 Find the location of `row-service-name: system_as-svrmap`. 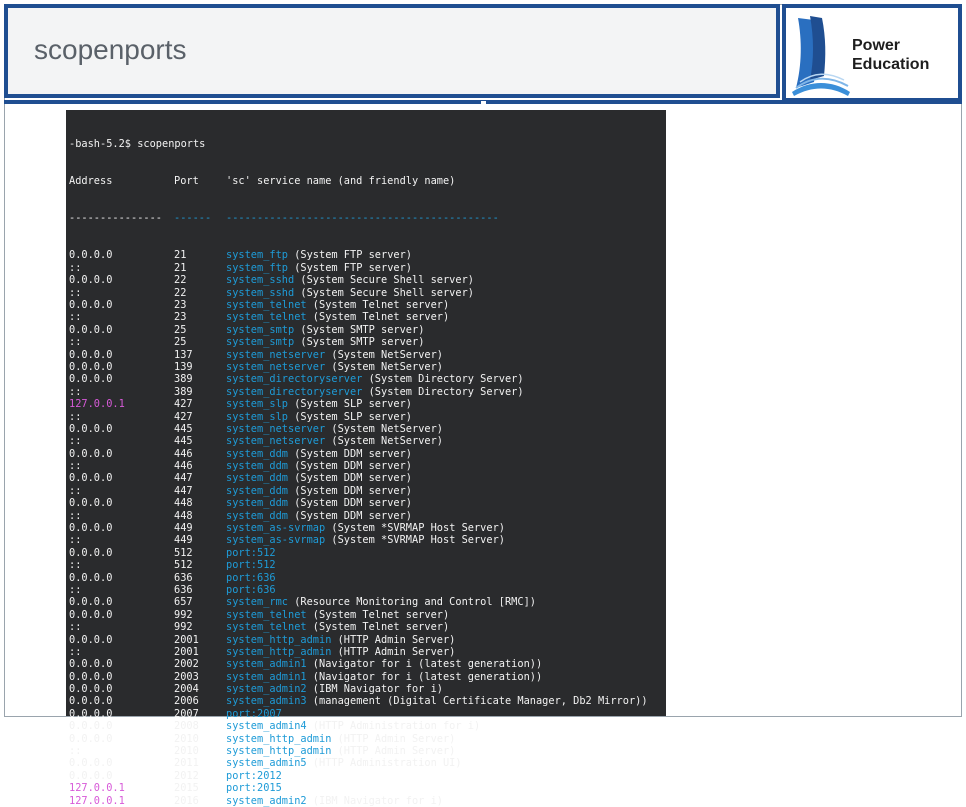

row-service-name: system_as-svrmap is located at coordinates (276, 528).